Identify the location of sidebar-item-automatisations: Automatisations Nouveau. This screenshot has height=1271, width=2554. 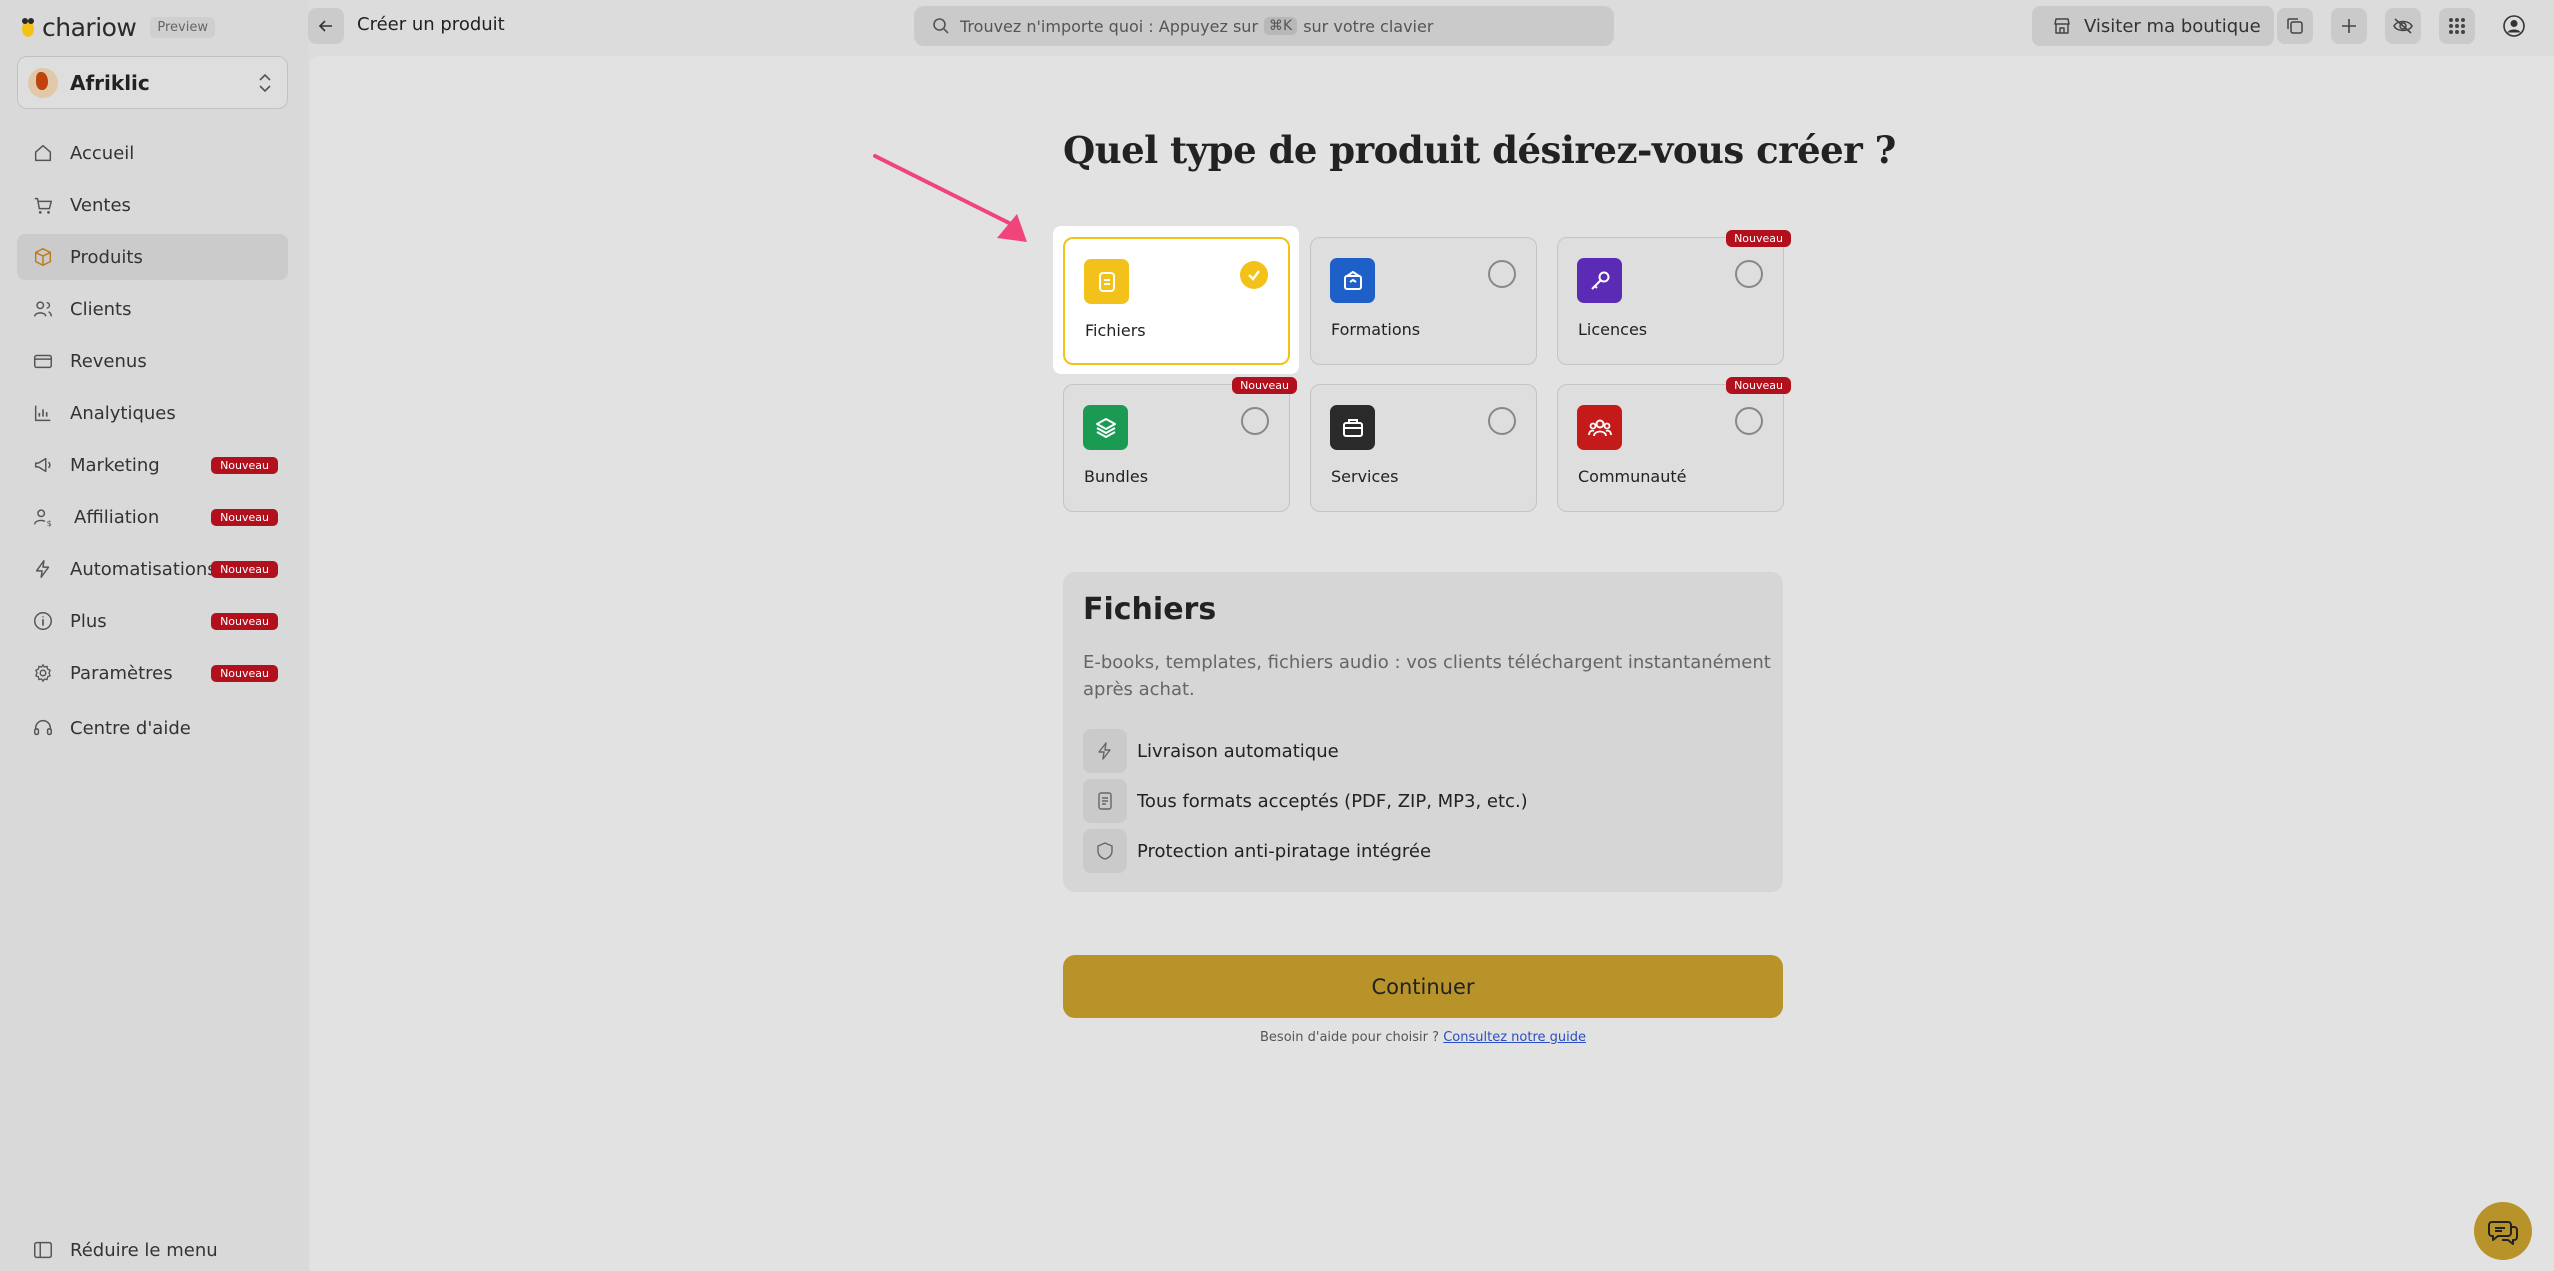
(152, 569).